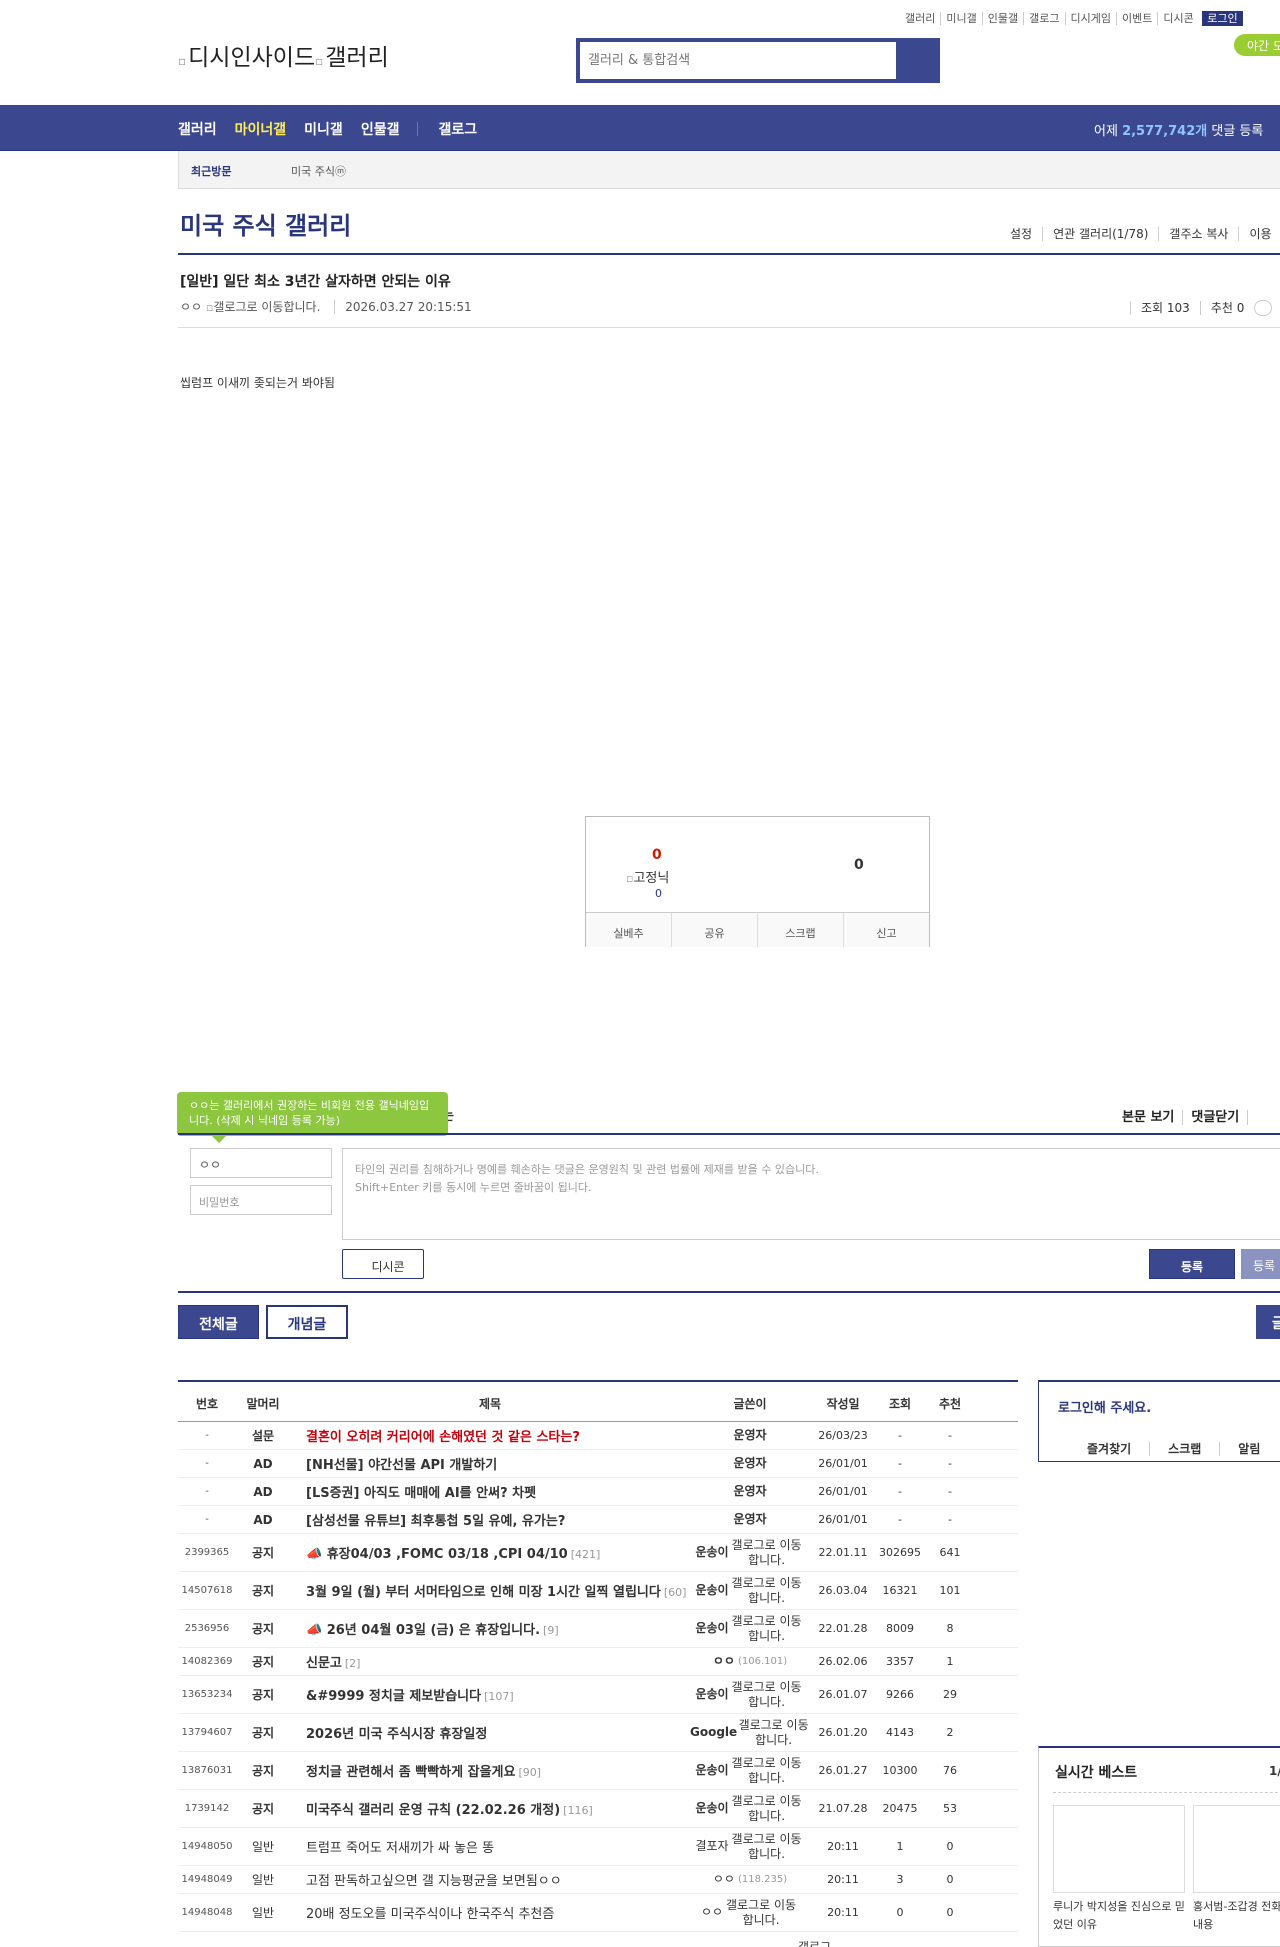  What do you see at coordinates (423, 1630) in the screenshot?
I see `row-title-text: 📣 26년 04월 03일 (금) 은 휴장입니다.` at bounding box center [423, 1630].